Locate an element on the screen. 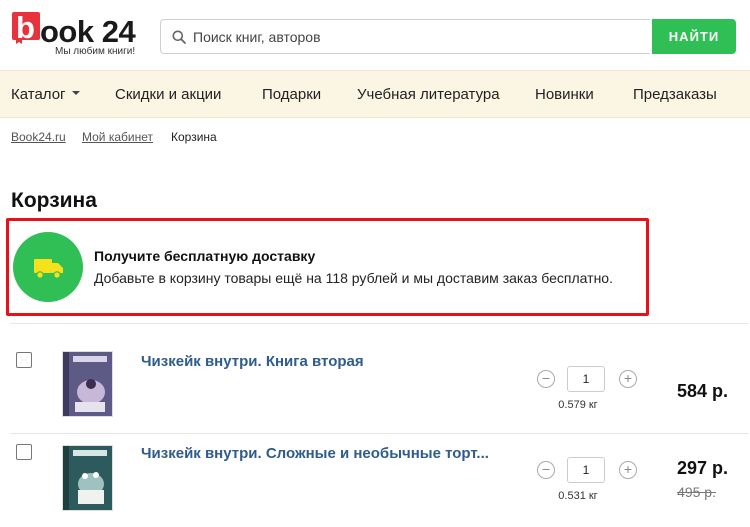 The height and width of the screenshot is (527, 750). nav-item-gifts: Подарки is located at coordinates (291, 94).